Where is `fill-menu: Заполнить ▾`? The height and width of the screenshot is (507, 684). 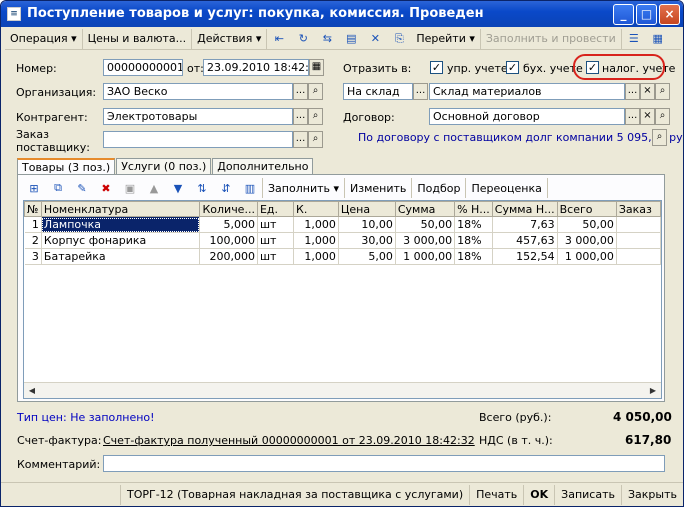 fill-menu: Заполнить ▾ is located at coordinates (303, 188).